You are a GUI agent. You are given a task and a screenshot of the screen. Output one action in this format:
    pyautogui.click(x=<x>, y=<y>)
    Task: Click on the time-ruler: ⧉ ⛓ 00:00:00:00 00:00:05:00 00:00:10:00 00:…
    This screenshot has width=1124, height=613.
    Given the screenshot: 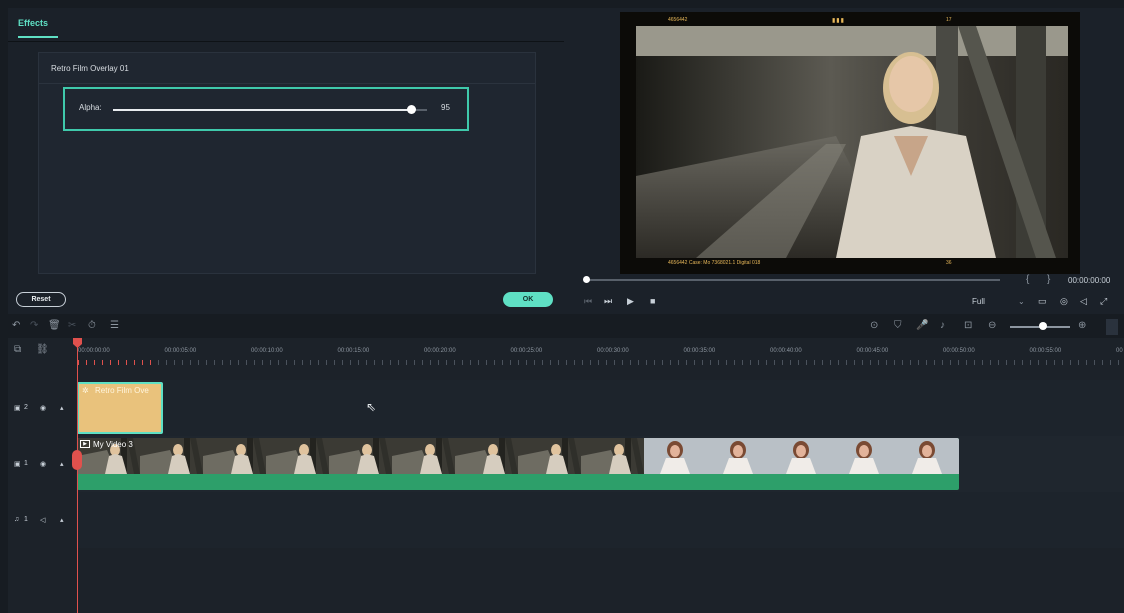 What is the action you would take?
    pyautogui.click(x=566, y=352)
    